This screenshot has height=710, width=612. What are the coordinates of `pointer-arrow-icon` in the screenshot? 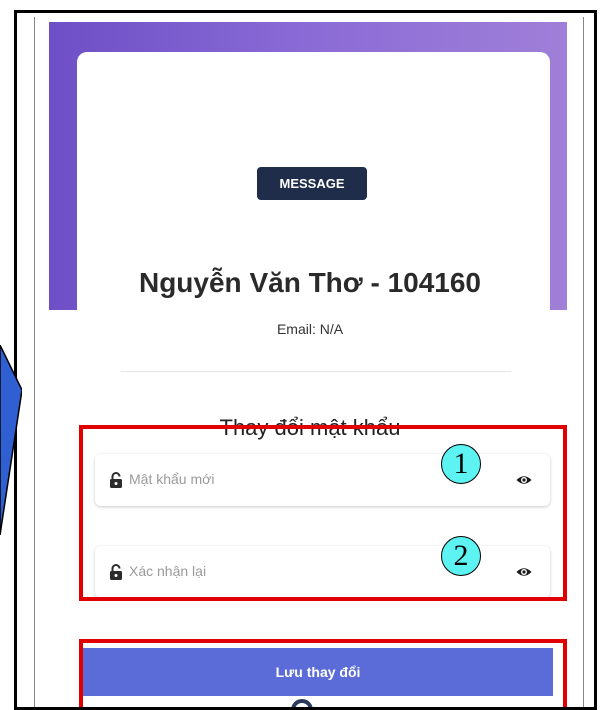 It's located at (11, 440).